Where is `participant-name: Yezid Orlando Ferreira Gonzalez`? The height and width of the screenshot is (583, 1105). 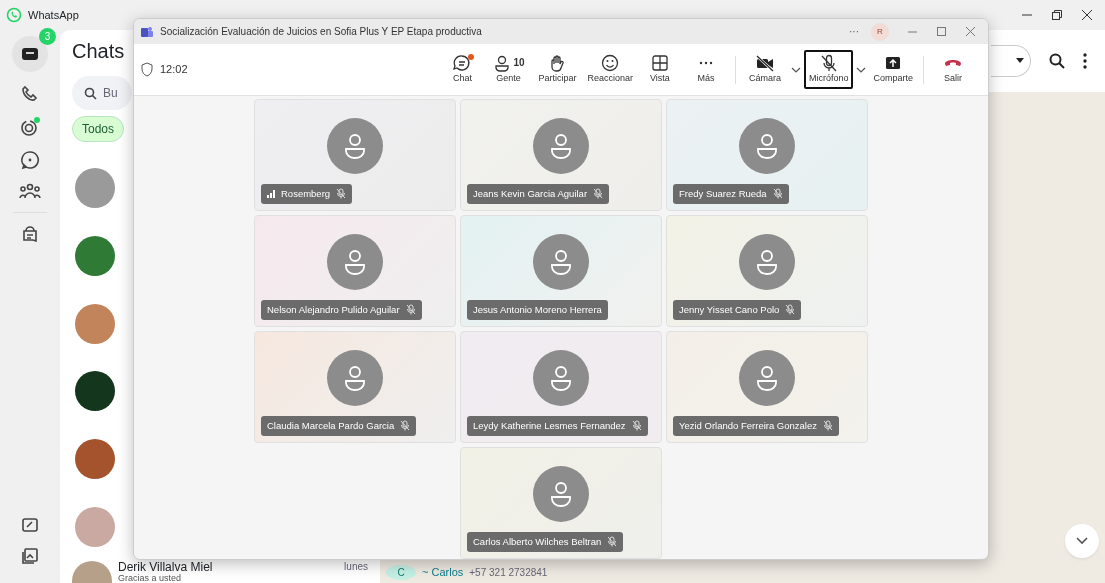 participant-name: Yezid Orlando Ferreira Gonzalez is located at coordinates (748, 425).